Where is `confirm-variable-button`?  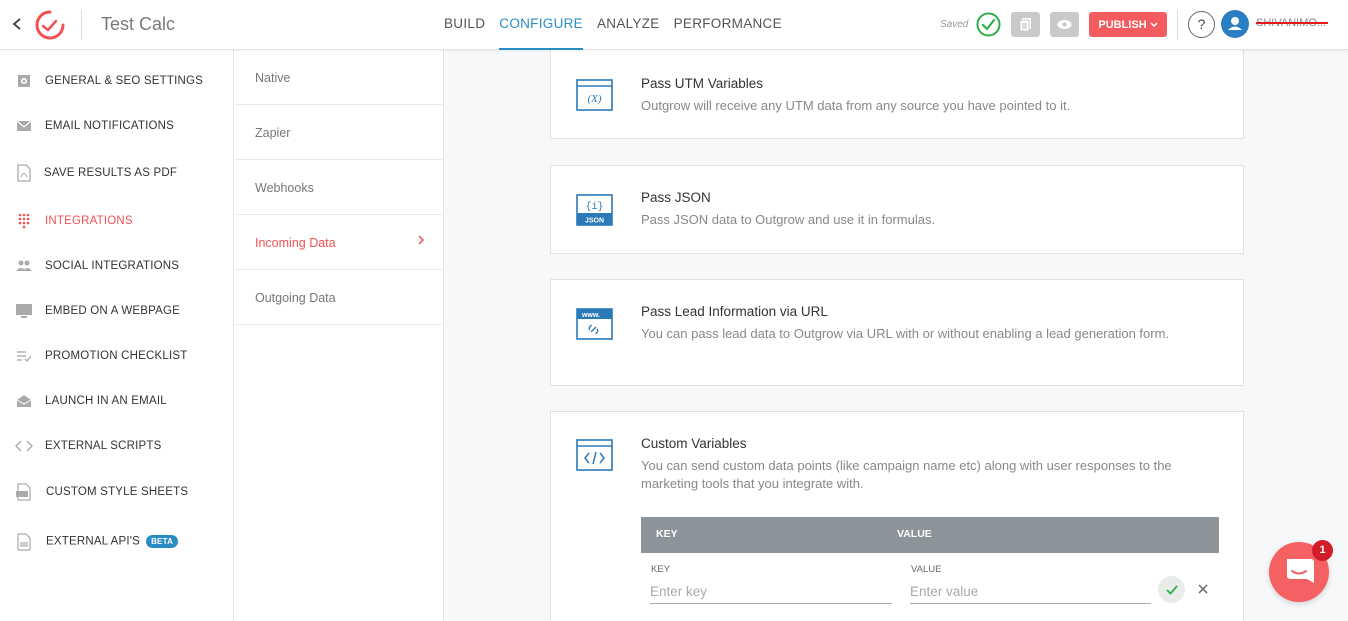
confirm-variable-button is located at coordinates (1171, 589).